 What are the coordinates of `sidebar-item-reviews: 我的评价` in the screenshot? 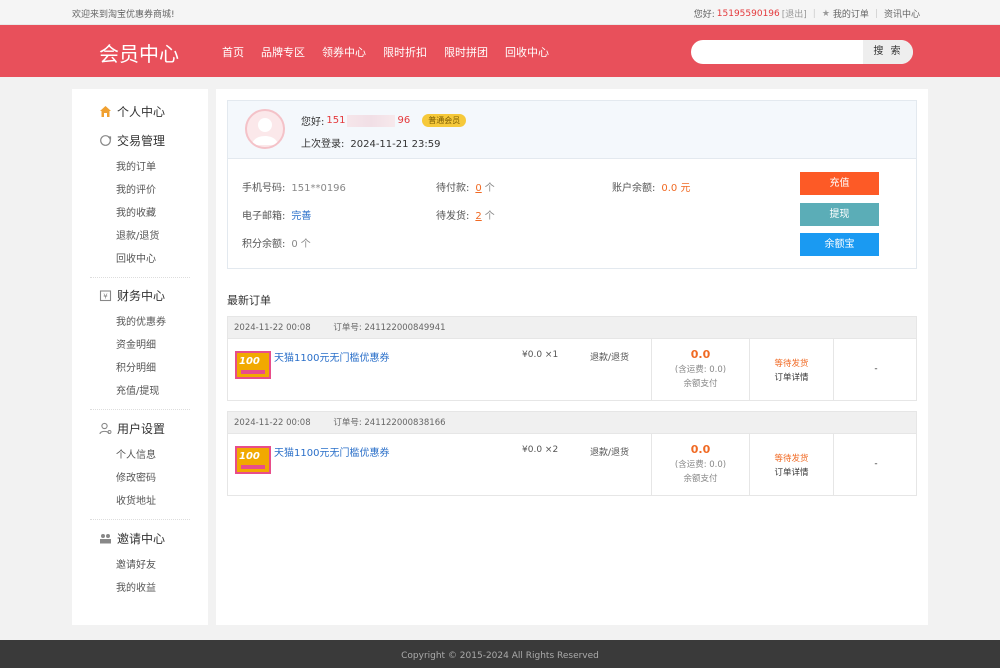 It's located at (140, 190).